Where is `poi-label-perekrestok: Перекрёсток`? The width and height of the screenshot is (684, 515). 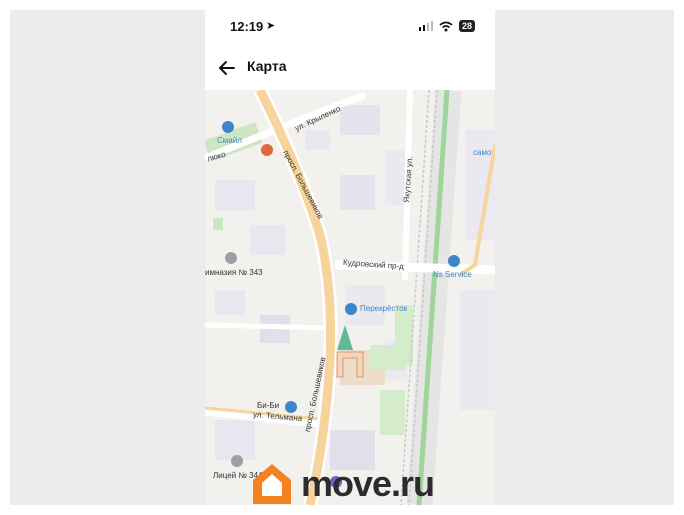 poi-label-perekrestok: Перекрёсток is located at coordinates (384, 308).